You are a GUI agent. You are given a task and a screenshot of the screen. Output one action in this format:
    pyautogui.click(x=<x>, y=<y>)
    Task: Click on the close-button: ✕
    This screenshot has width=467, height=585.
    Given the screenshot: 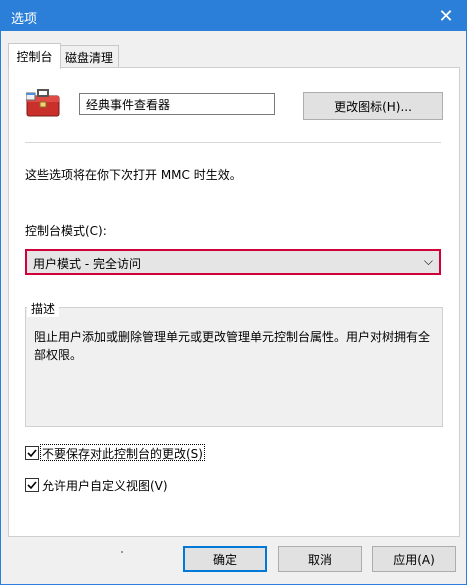 What is the action you would take?
    pyautogui.click(x=446, y=16)
    